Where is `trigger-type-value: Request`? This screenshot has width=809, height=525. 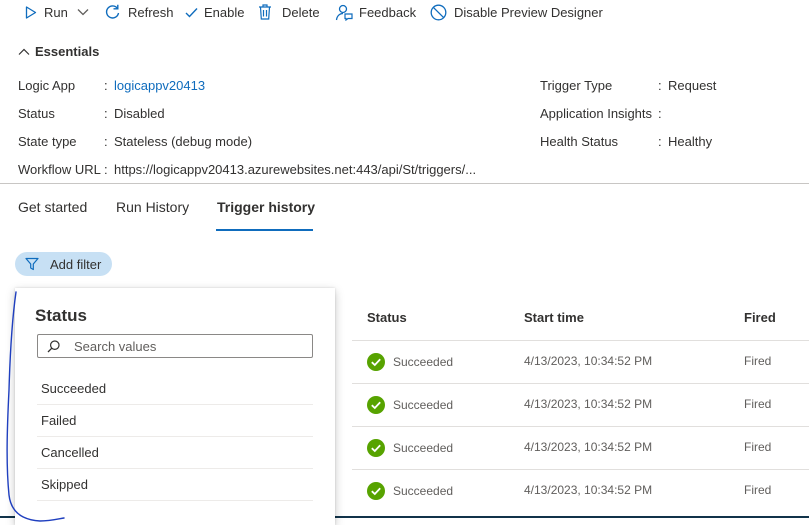 trigger-type-value: Request is located at coordinates (692, 85).